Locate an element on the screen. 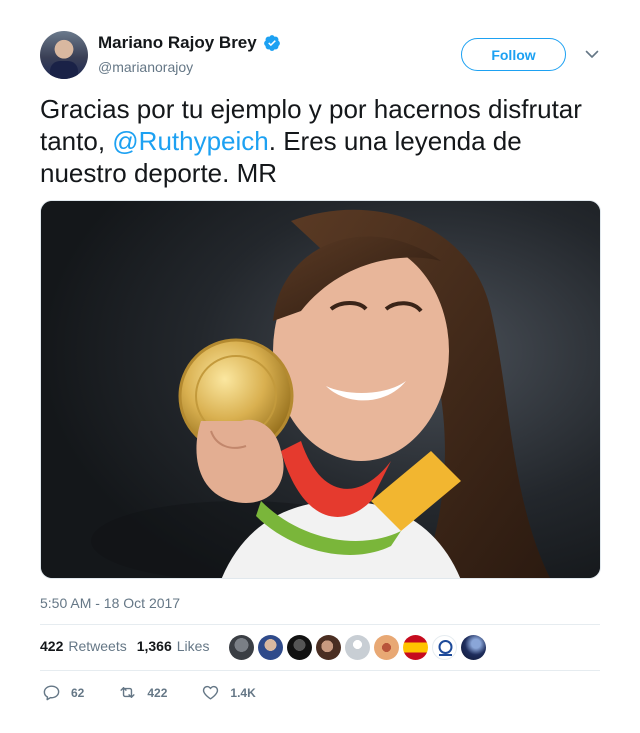 This screenshot has width=640, height=733. follow-button: Follow is located at coordinates (513, 54).